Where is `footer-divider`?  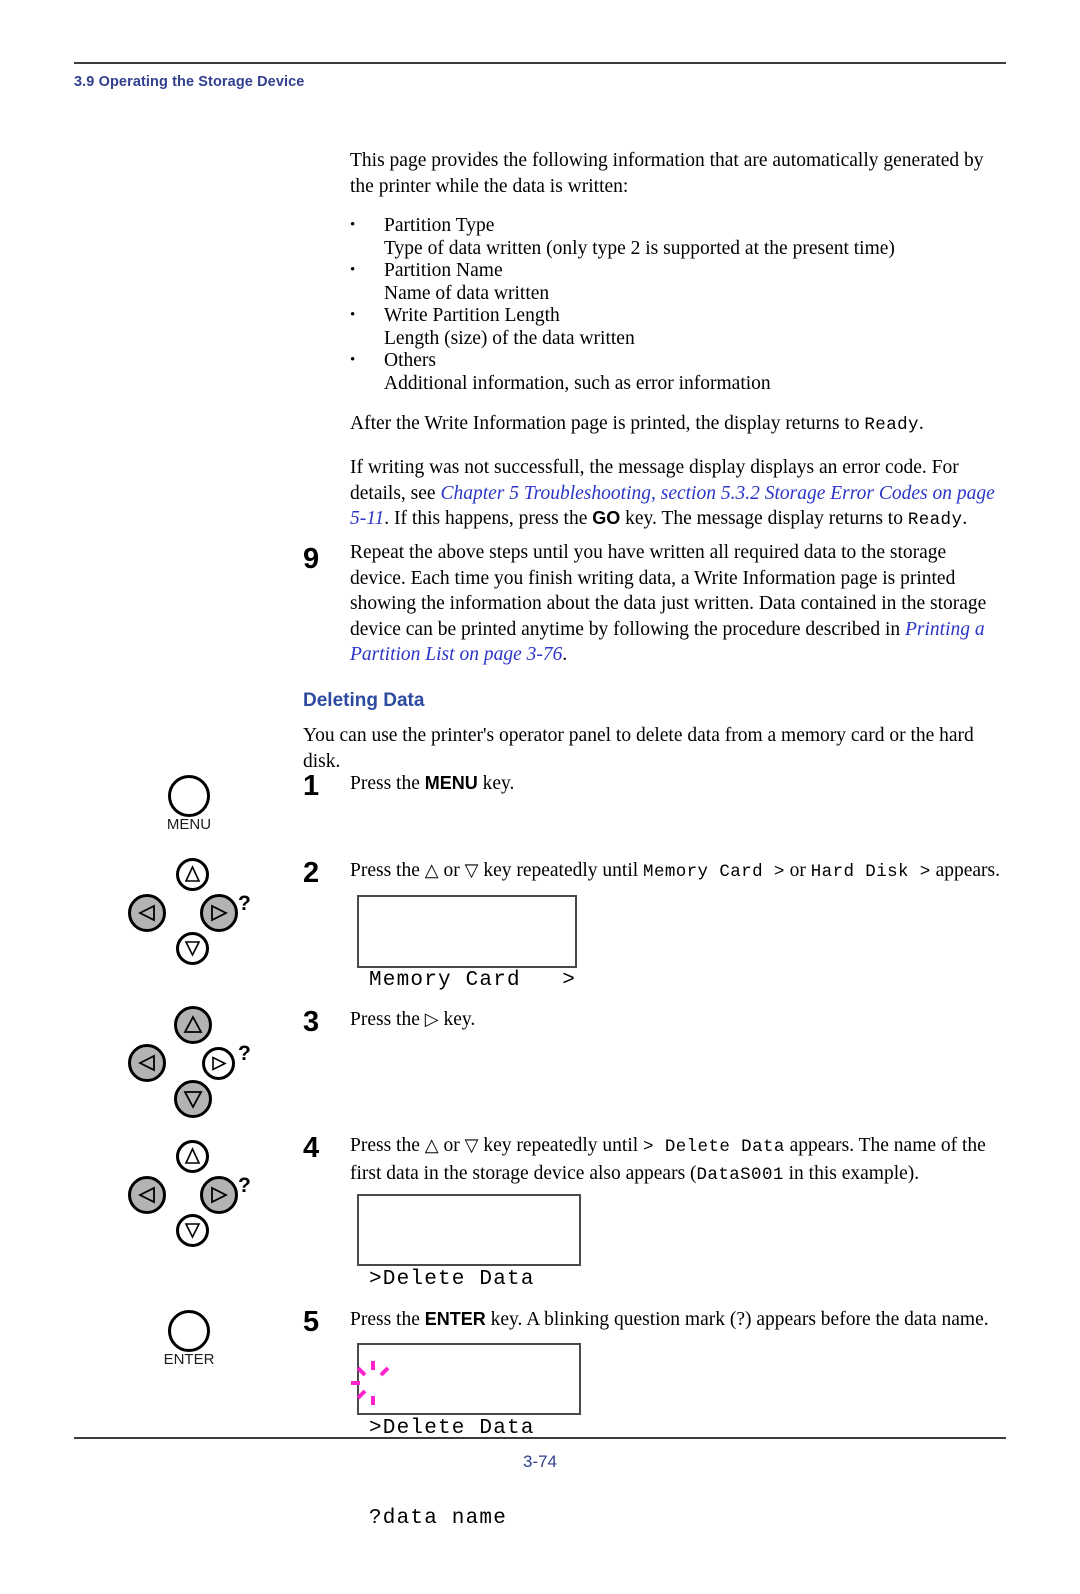
footer-divider is located at coordinates (540, 1438).